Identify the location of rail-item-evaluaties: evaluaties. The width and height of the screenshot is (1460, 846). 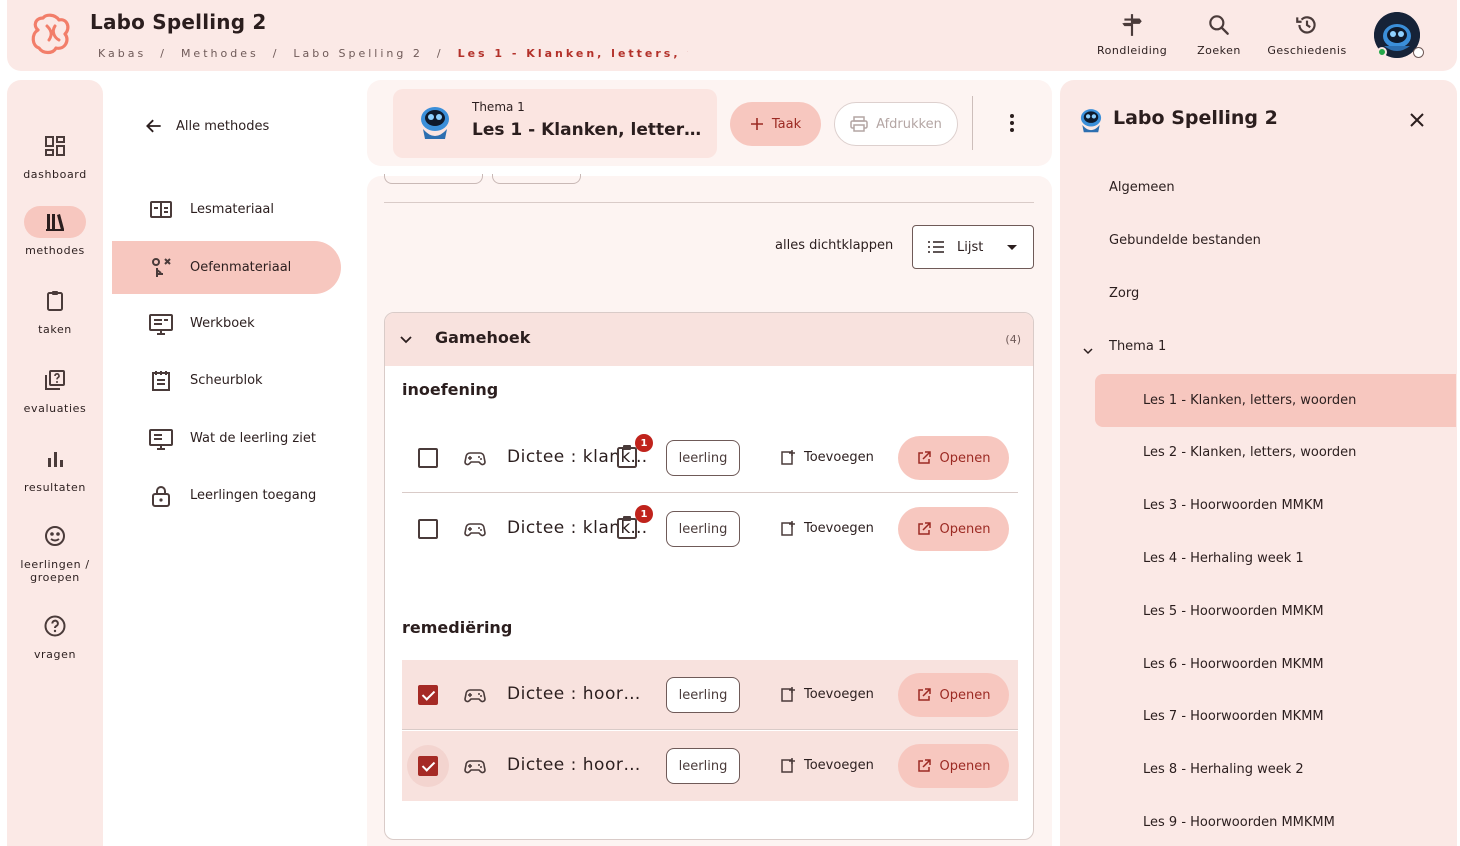
(55, 389).